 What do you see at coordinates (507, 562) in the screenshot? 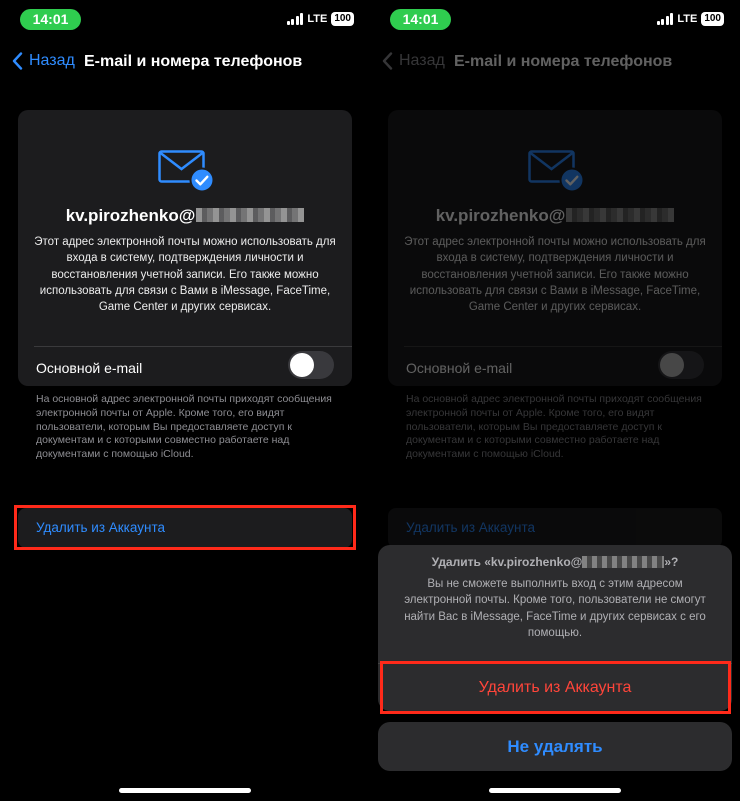
I see `sheet-title-prefix: Удалить «kv.pirozhenko@` at bounding box center [507, 562].